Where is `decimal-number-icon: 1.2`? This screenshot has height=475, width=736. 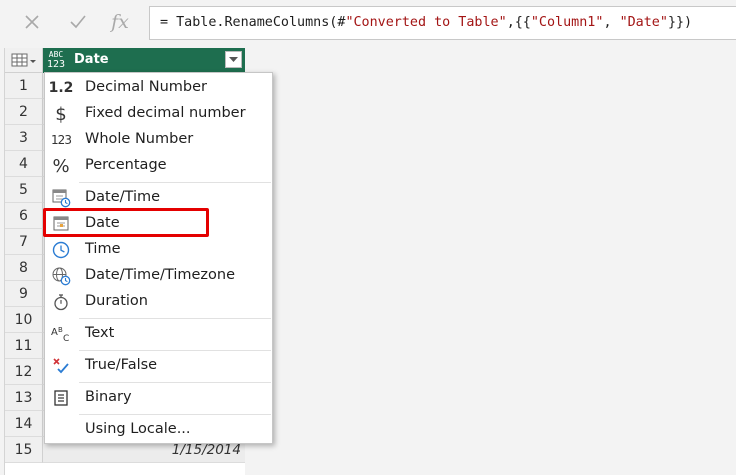
decimal-number-icon: 1.2 is located at coordinates (61, 88).